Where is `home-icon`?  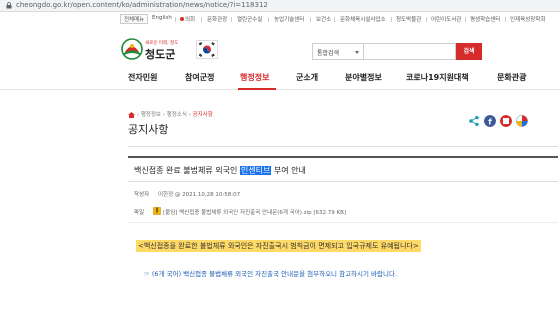
home-icon is located at coordinates (131, 114).